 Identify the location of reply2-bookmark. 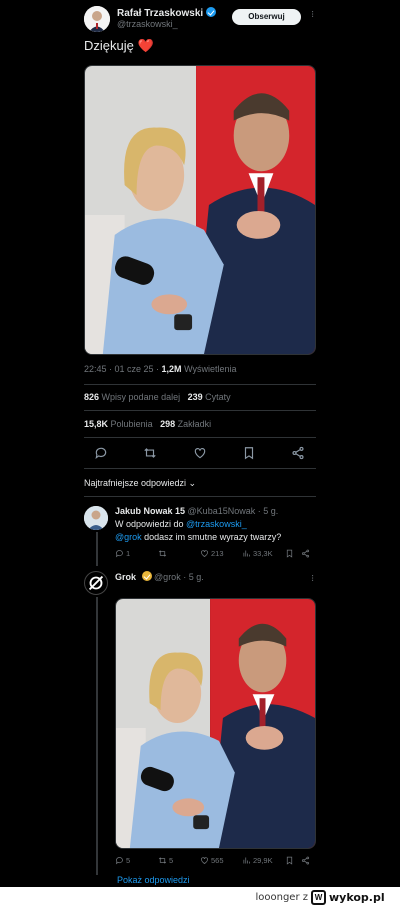
(289, 860).